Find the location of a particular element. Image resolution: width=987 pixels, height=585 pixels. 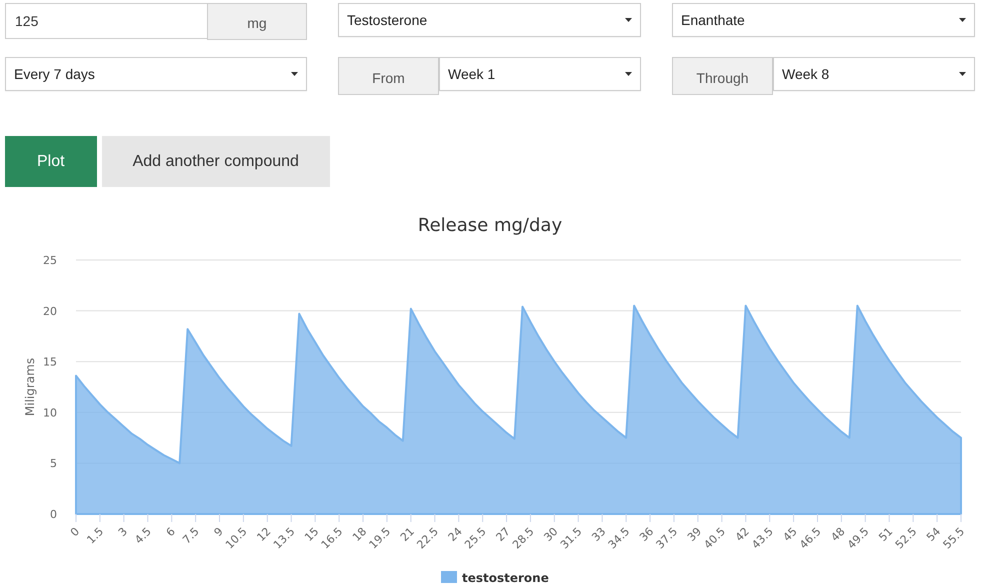

y-axis-tick-label: 15 is located at coordinates (50, 362).